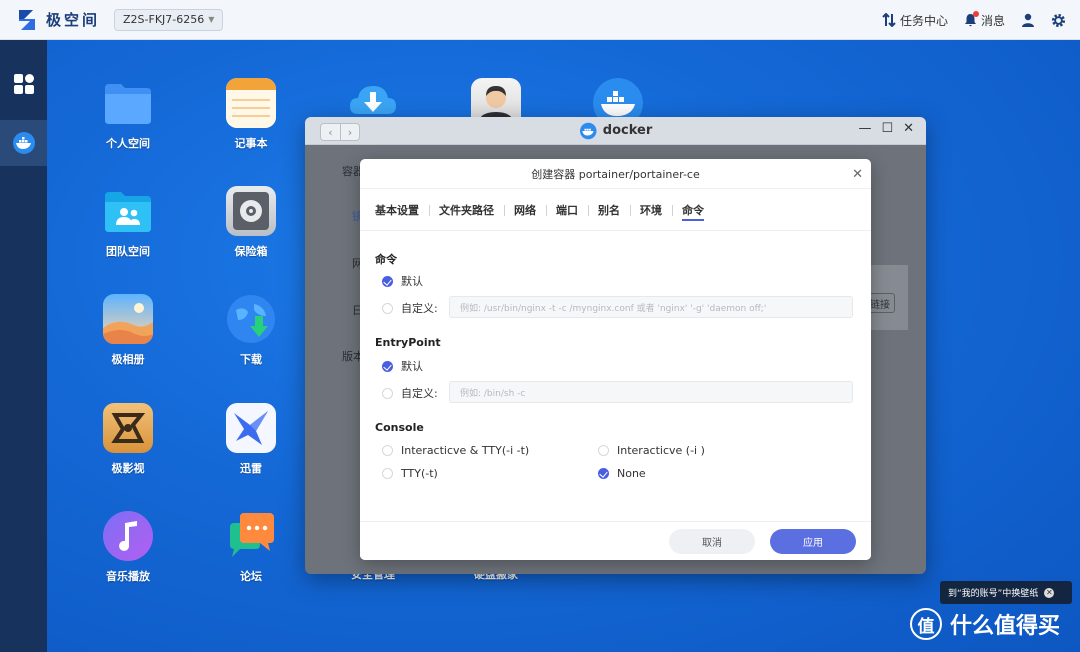  Describe the element at coordinates (465, 450) in the screenshot. I see `console-option-label: Interacticve & TTY(-i -t)` at that location.